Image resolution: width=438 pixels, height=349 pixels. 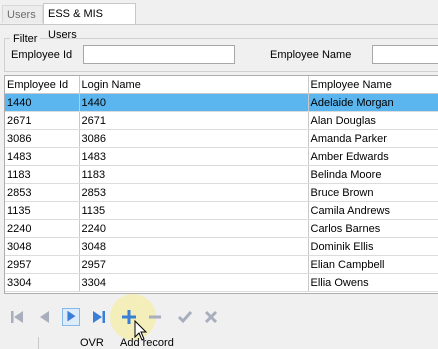 I want to click on delete-record-icon, so click(x=155, y=317).